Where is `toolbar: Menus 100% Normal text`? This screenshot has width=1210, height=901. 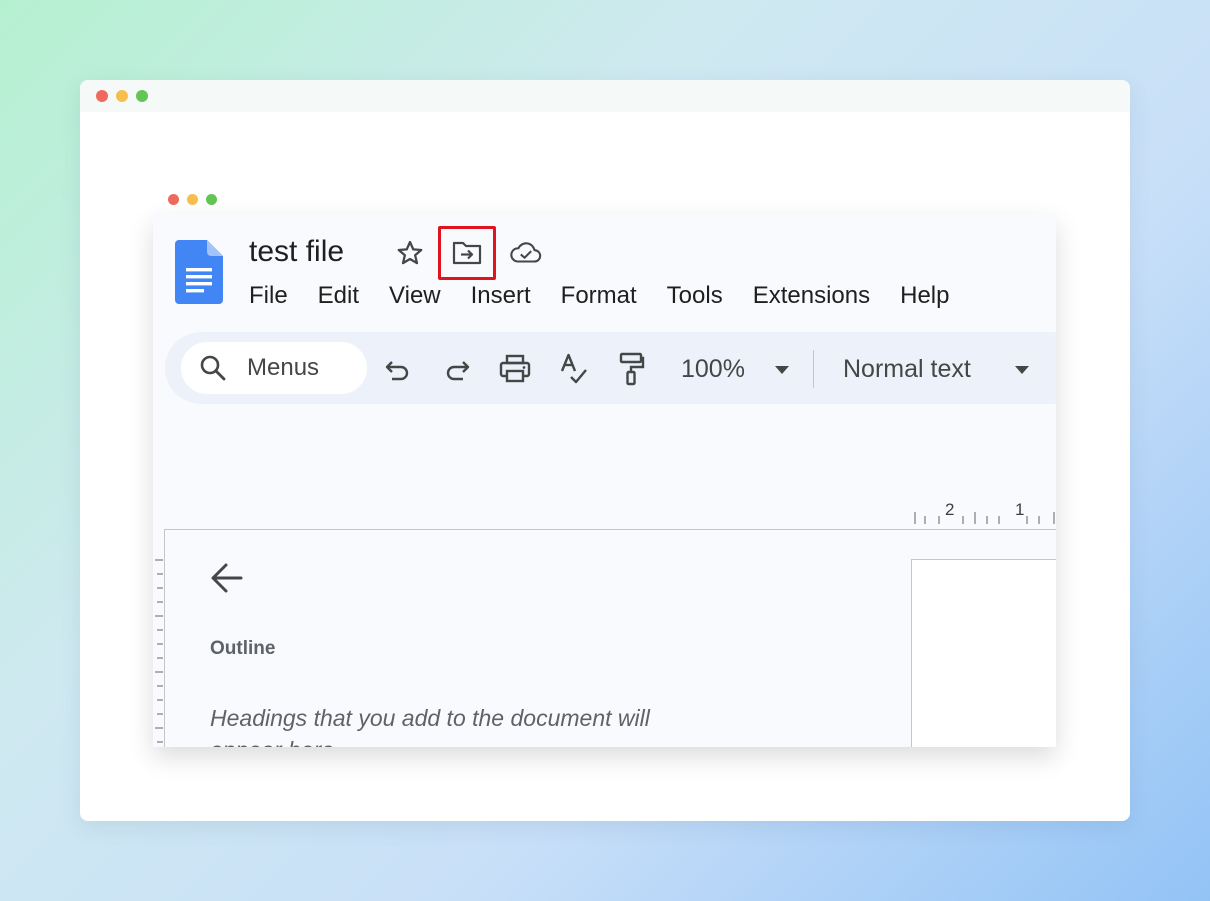 toolbar: Menus 100% Normal text is located at coordinates (610, 368).